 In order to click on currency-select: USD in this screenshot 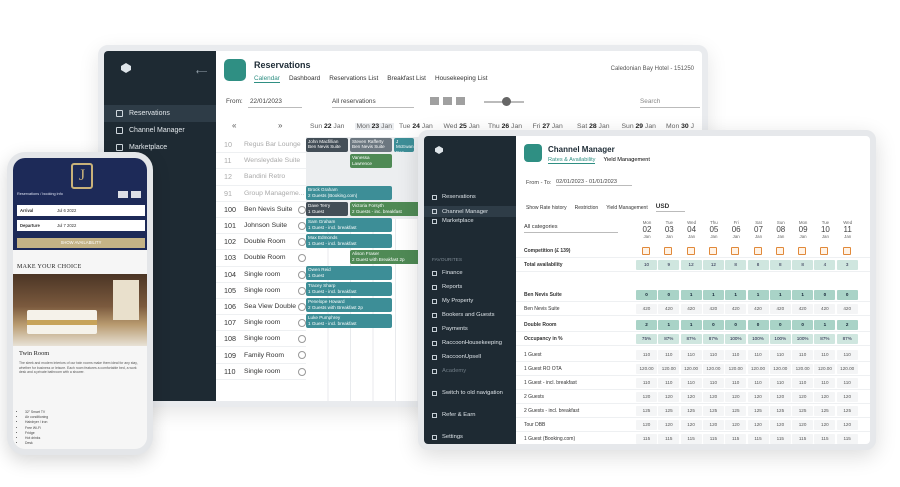, I will do `click(670, 207)`.